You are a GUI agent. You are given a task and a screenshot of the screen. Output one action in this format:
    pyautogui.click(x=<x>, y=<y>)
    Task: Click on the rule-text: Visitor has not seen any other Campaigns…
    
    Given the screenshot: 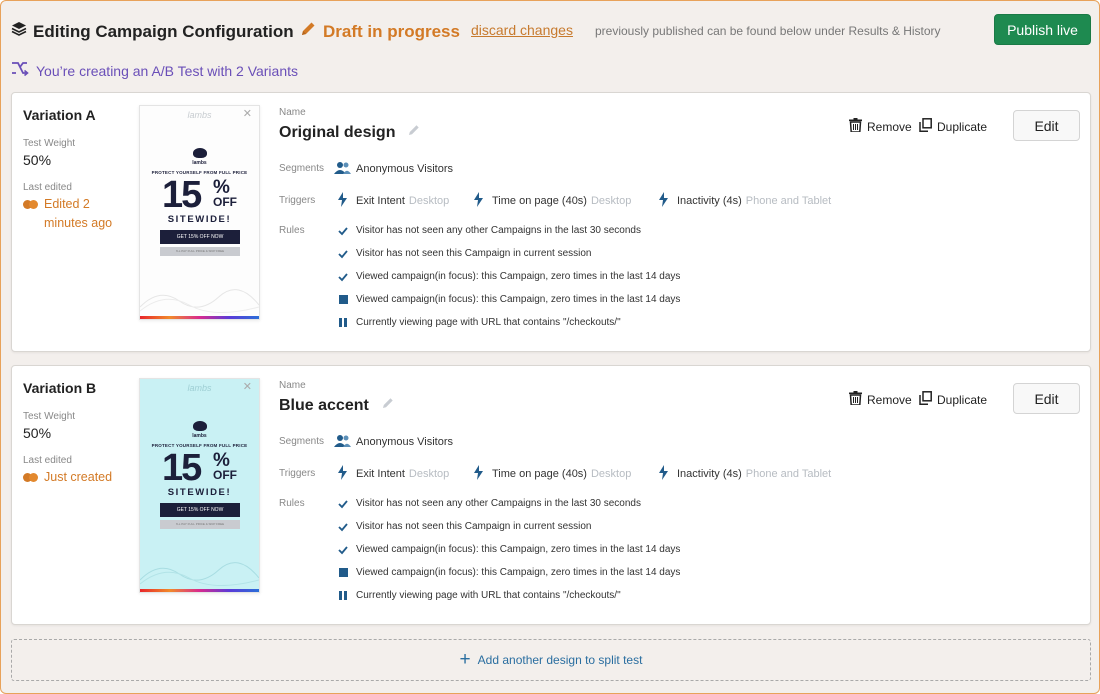 What is the action you would take?
    pyautogui.click(x=498, y=503)
    